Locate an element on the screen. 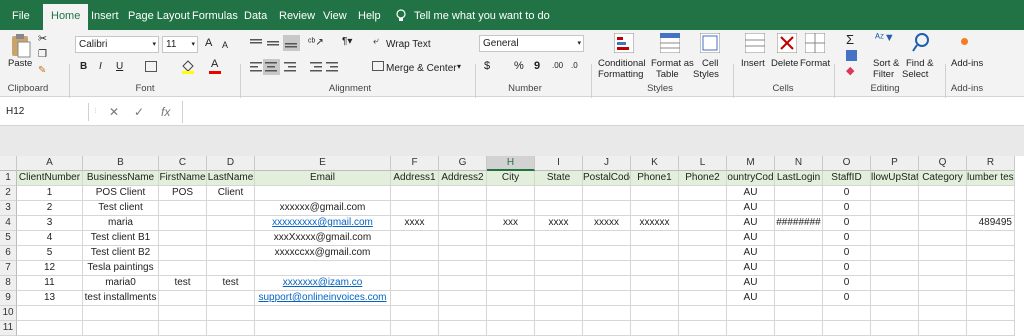 The height and width of the screenshot is (336, 1024). cell-g3 is located at coordinates (463, 208).